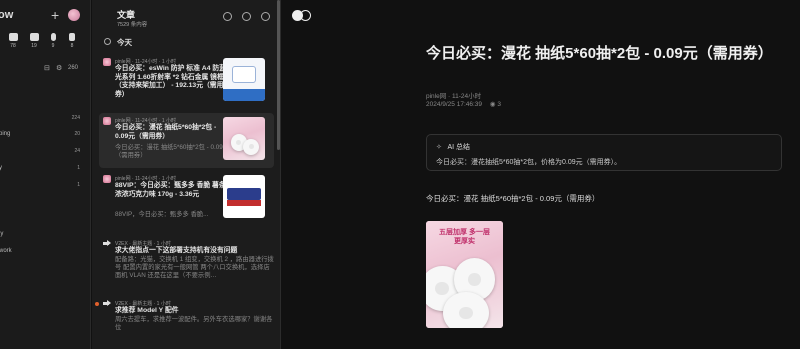 The height and width of the screenshot is (349, 800). Describe the element at coordinates (132, 25) in the screenshot. I see `list-count: 7529 条内容` at that location.